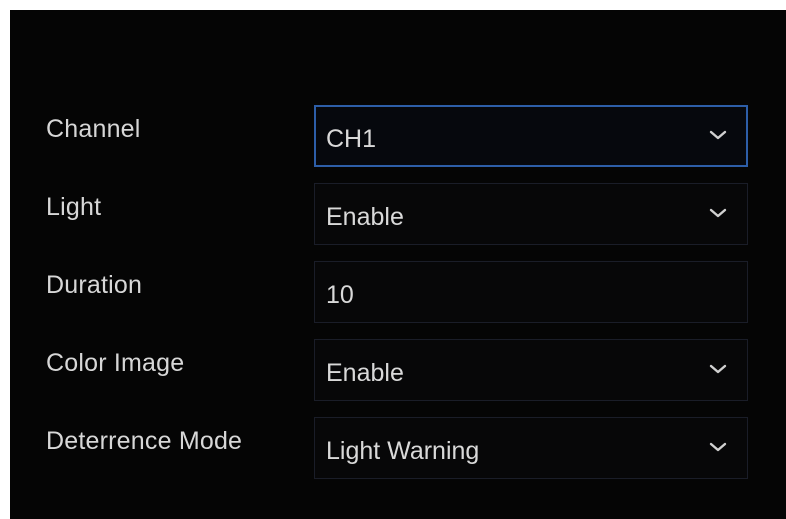  What do you see at coordinates (340, 295) in the screenshot?
I see `duration-value: 10` at bounding box center [340, 295].